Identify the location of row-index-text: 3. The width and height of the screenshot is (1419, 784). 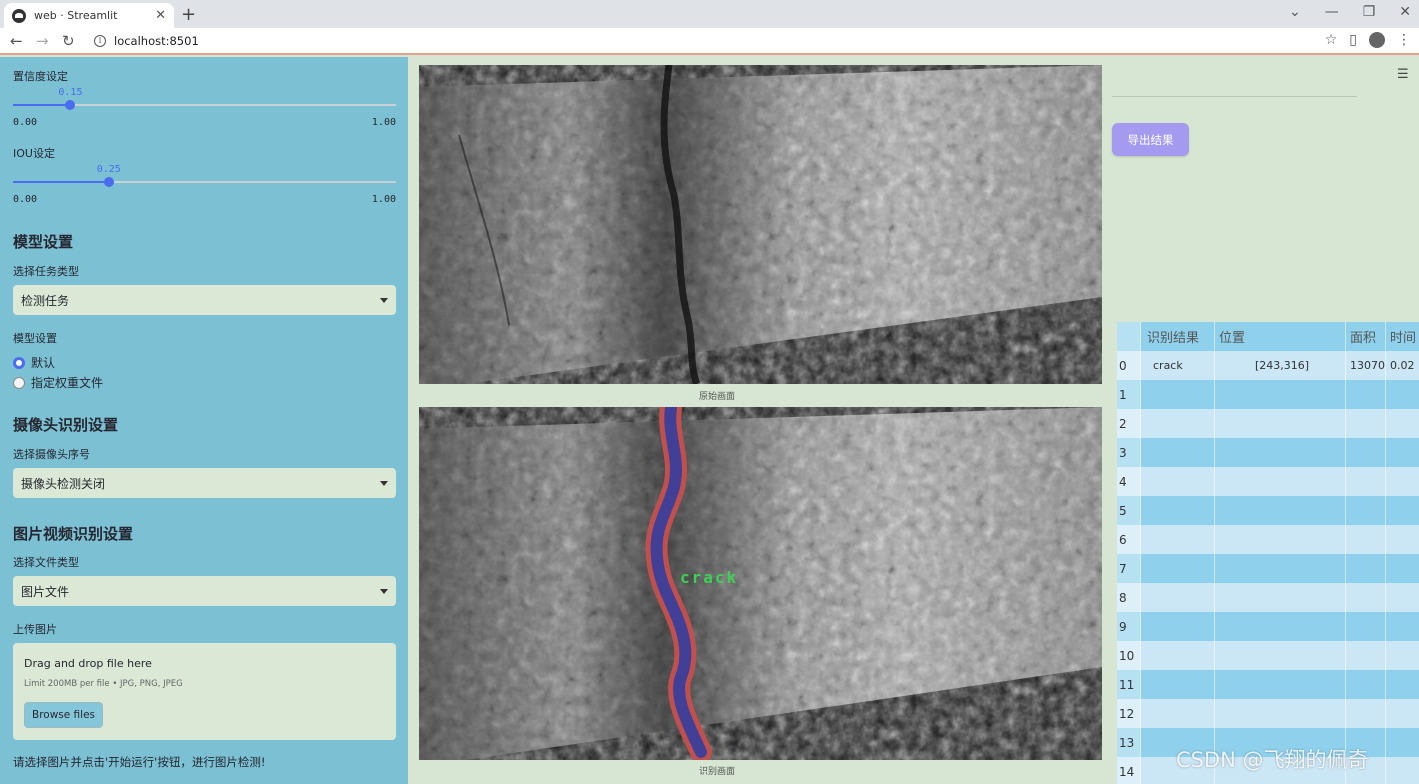
(1123, 452).